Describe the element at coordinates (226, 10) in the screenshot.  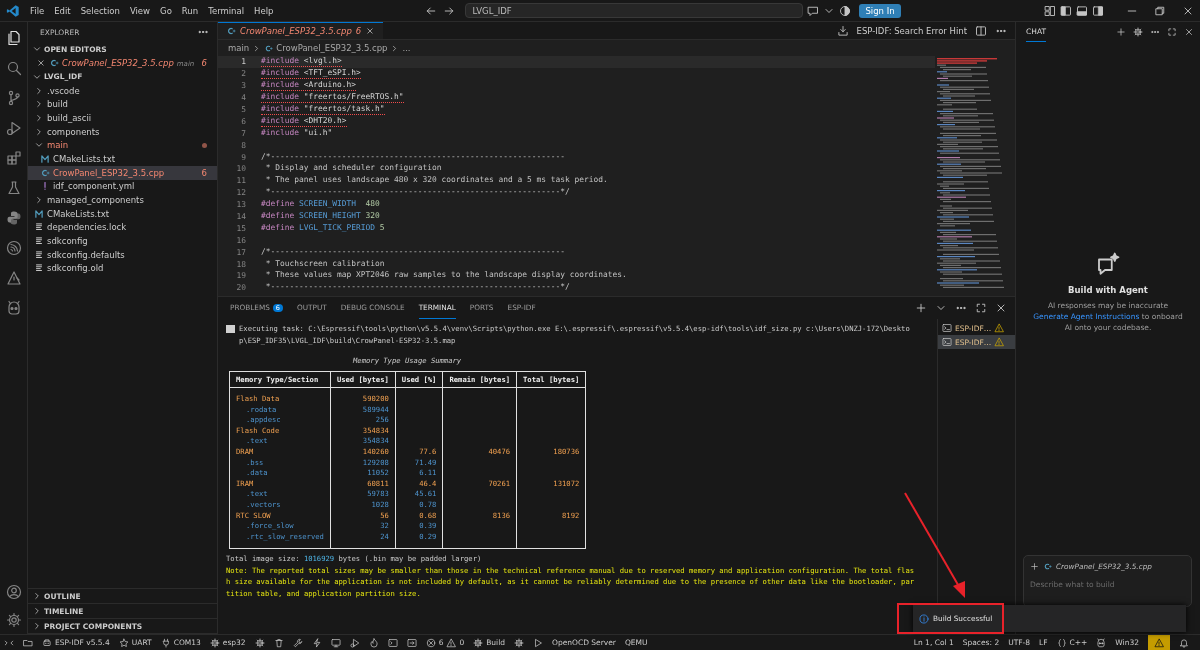
I see `menu-item: Terminal` at that location.